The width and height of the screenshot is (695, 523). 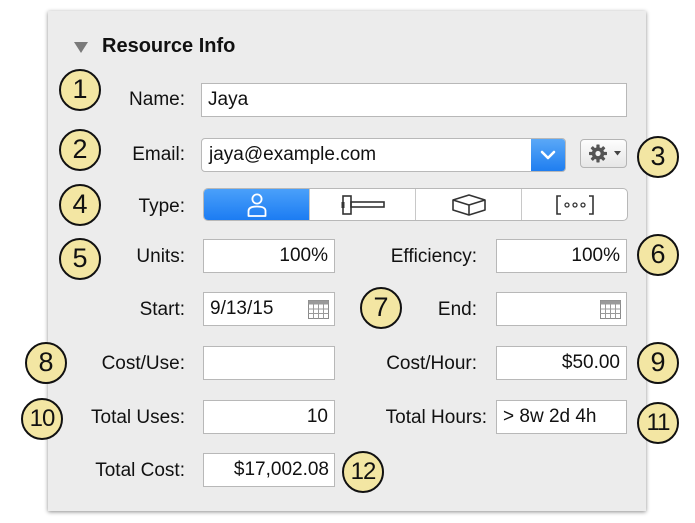 What do you see at coordinates (160, 256) in the screenshot?
I see `units-label: Units:` at bounding box center [160, 256].